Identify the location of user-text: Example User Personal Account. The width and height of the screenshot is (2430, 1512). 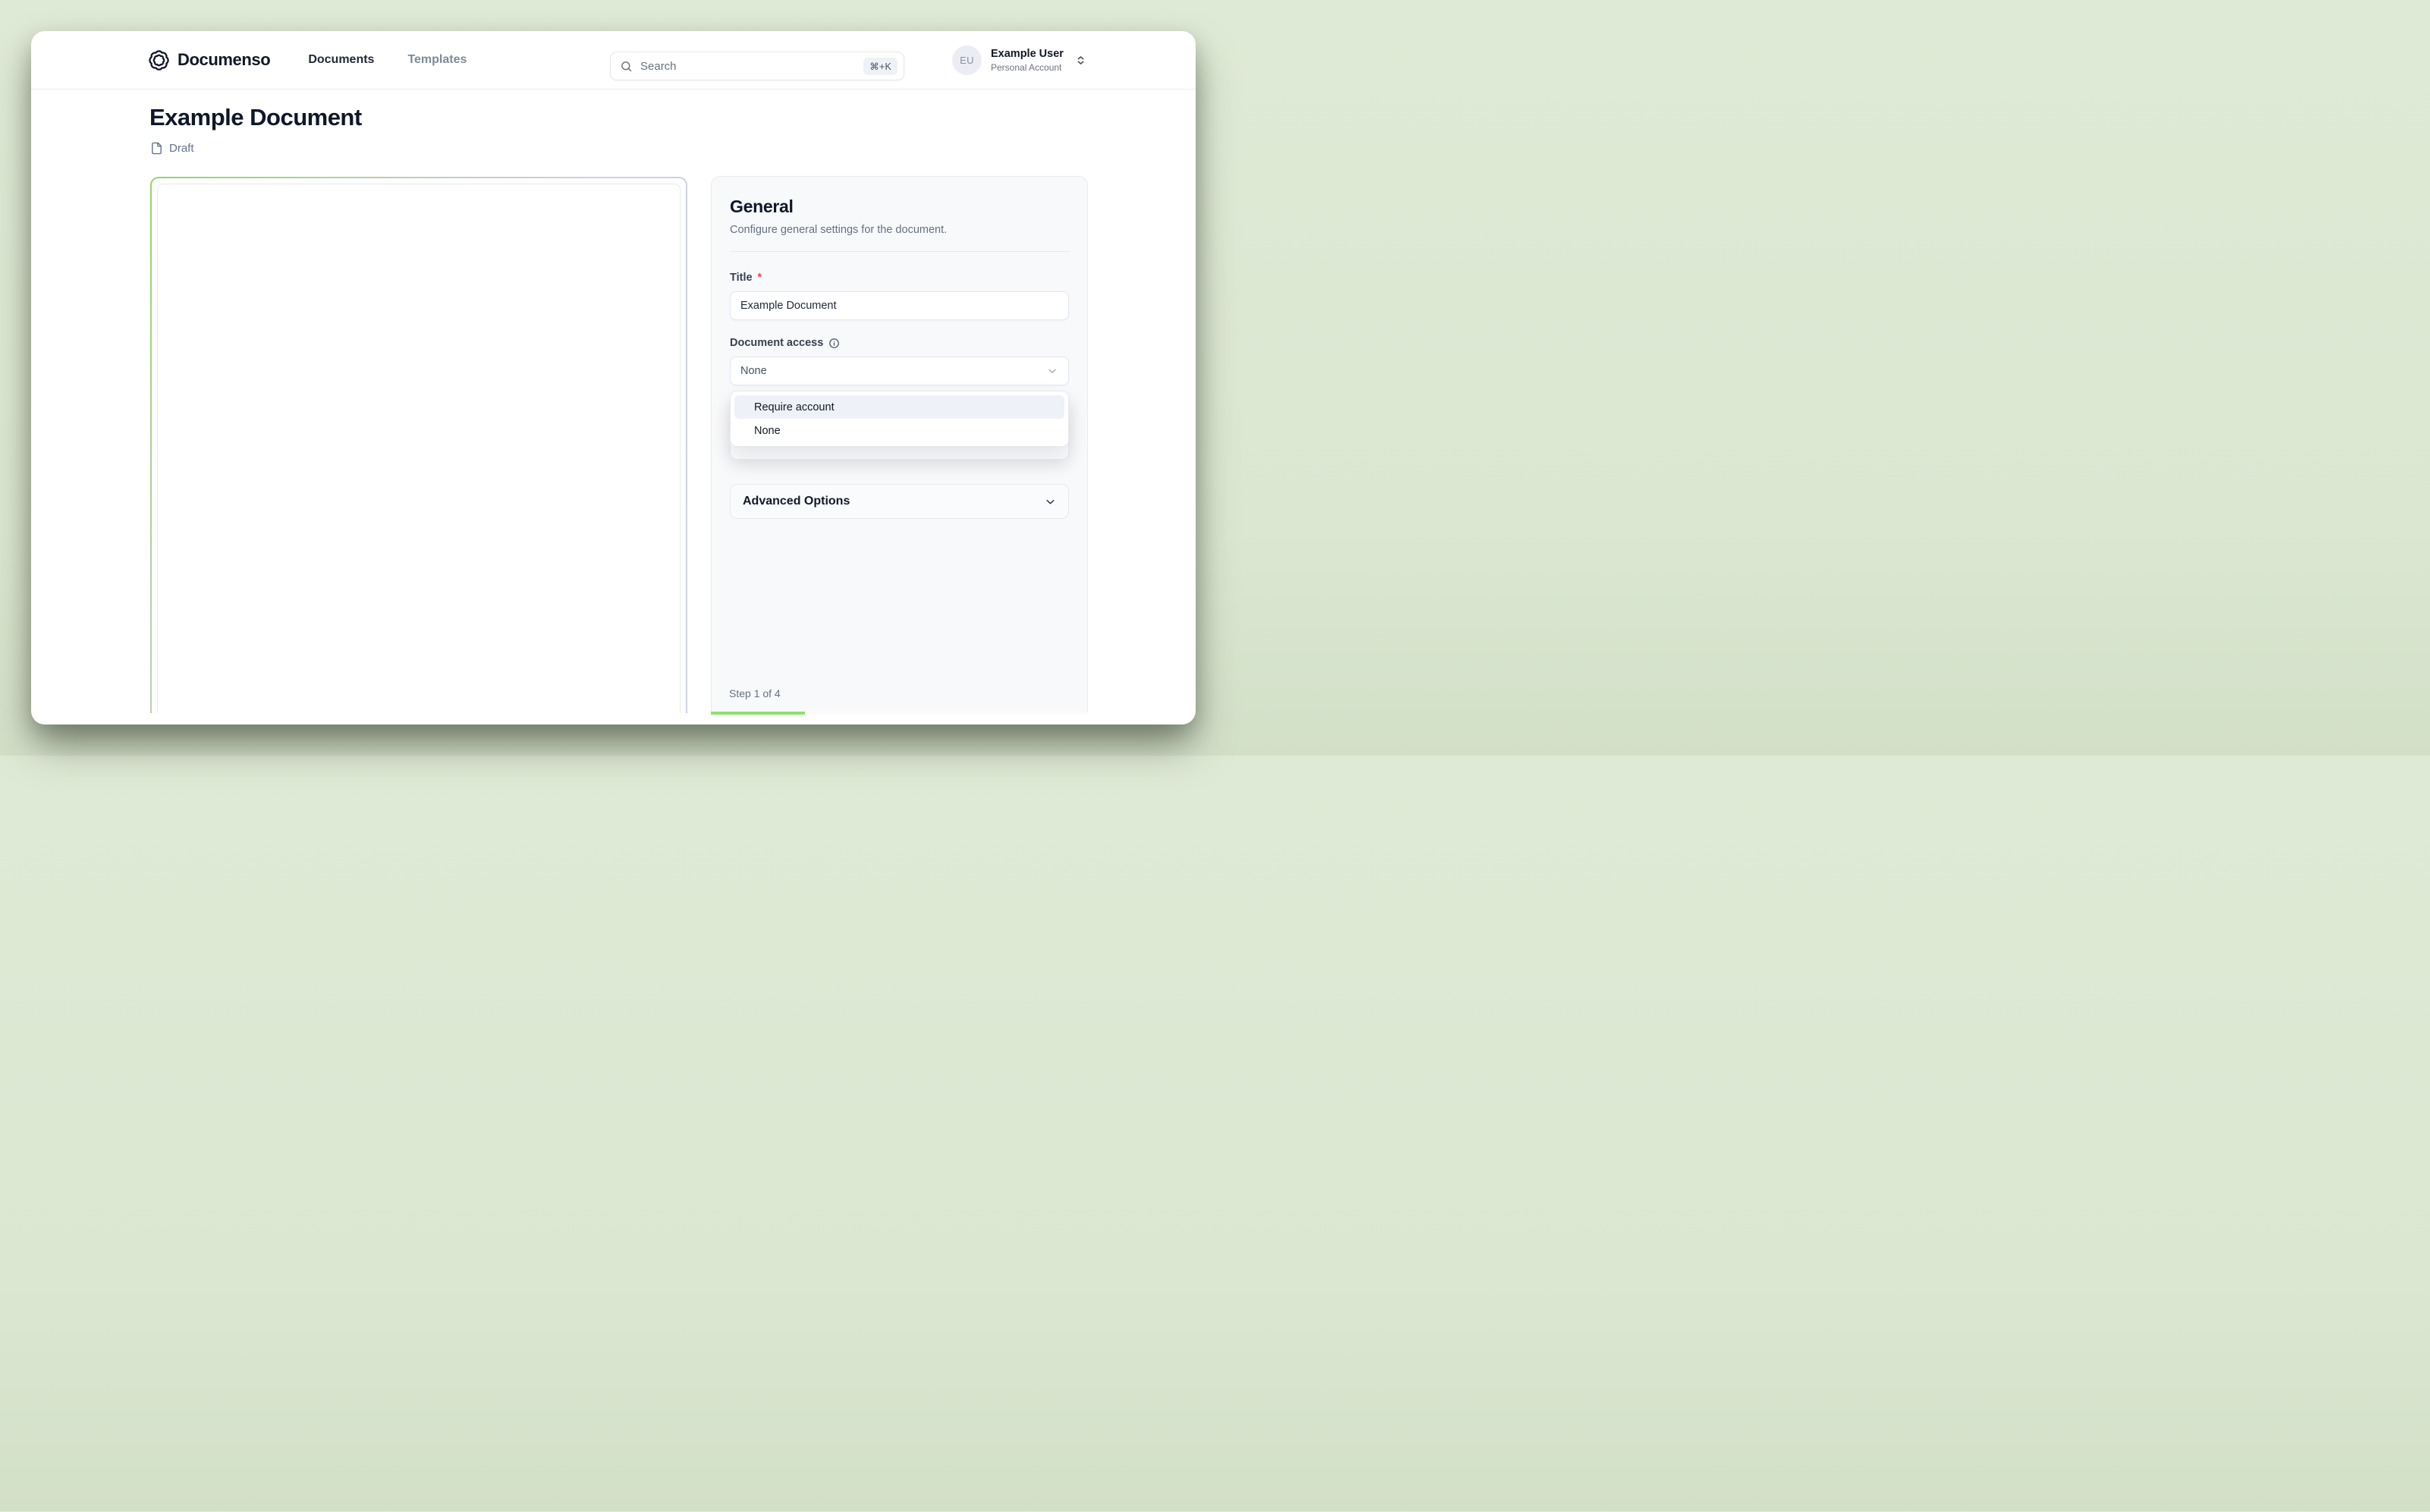
(1028, 60).